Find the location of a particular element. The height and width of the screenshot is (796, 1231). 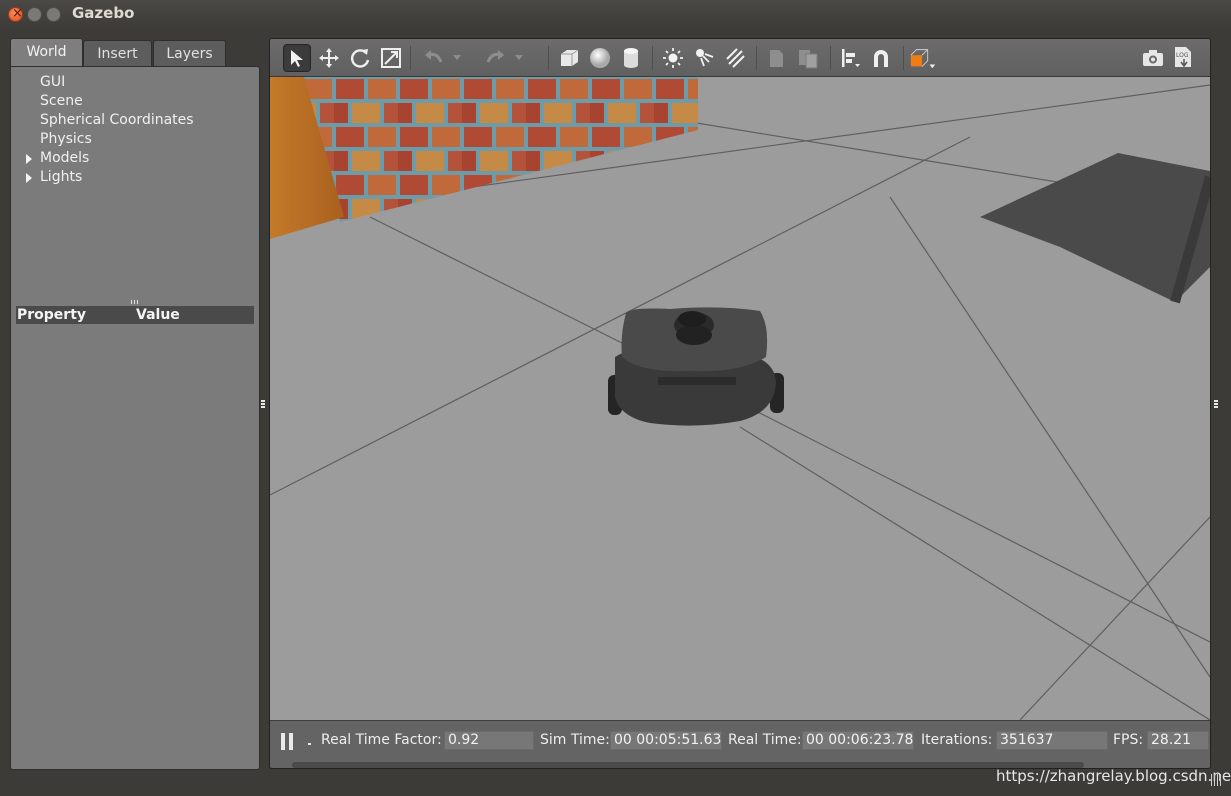

real-time-factor-label: Real Time Factor: is located at coordinates (381, 740).